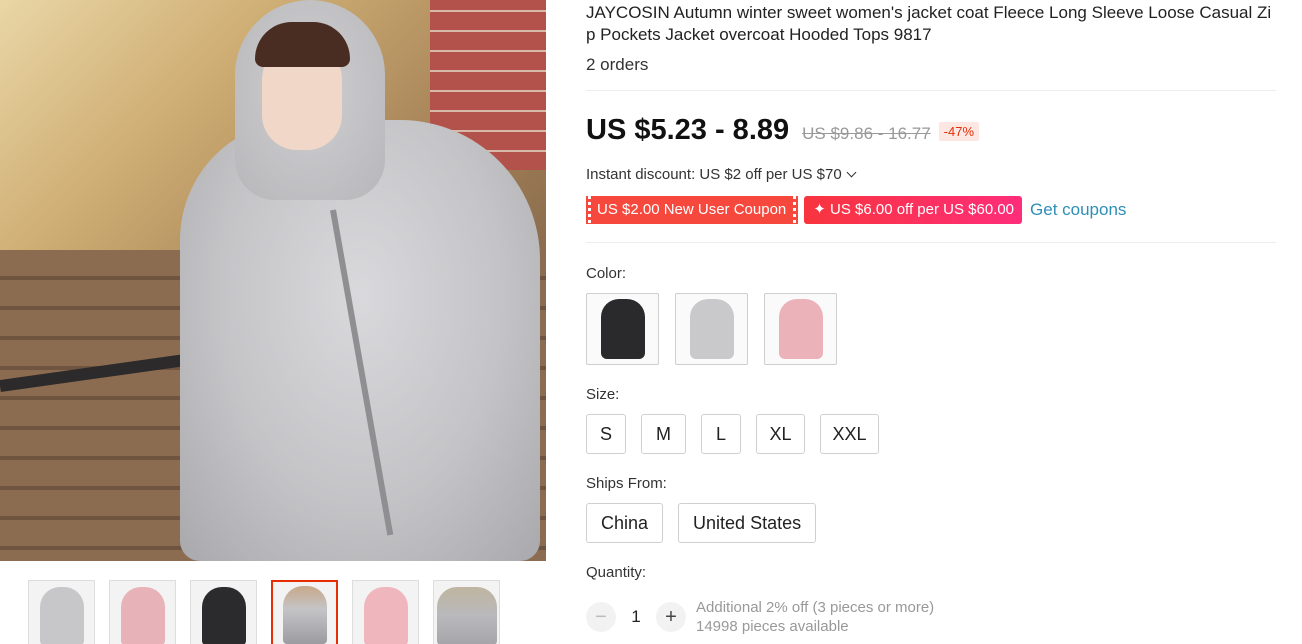 This screenshot has width=1302, height=644. I want to click on size-option-s: S, so click(606, 434).